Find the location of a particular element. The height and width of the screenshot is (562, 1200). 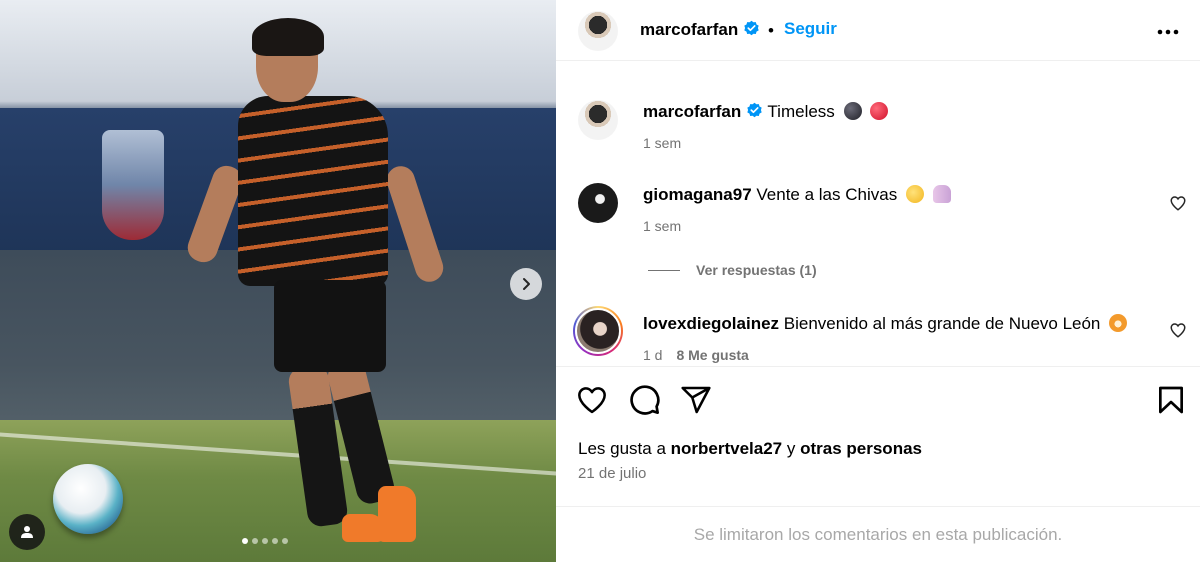

more-options-icon is located at coordinates (1168, 32).